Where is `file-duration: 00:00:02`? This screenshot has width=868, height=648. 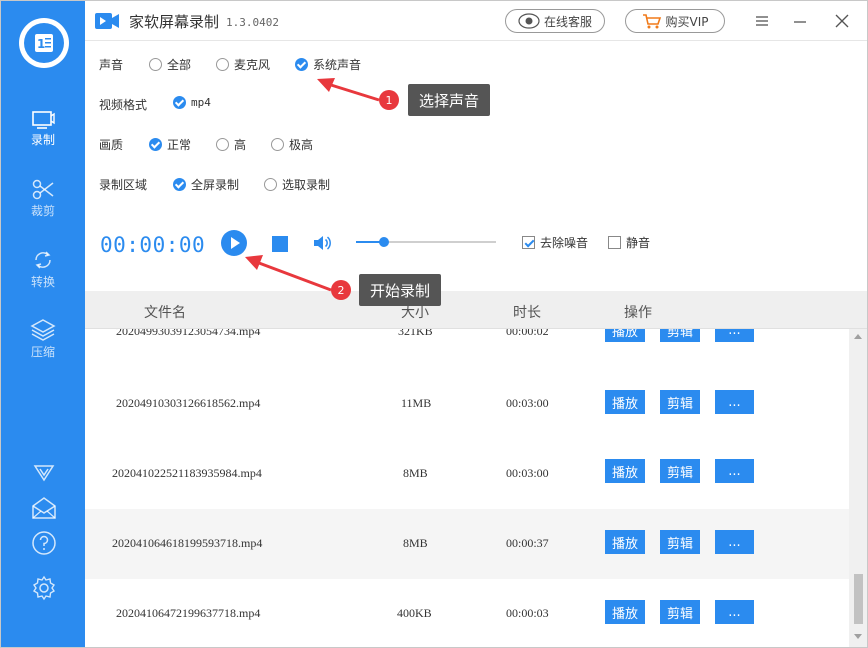 file-duration: 00:00:02 is located at coordinates (527, 333).